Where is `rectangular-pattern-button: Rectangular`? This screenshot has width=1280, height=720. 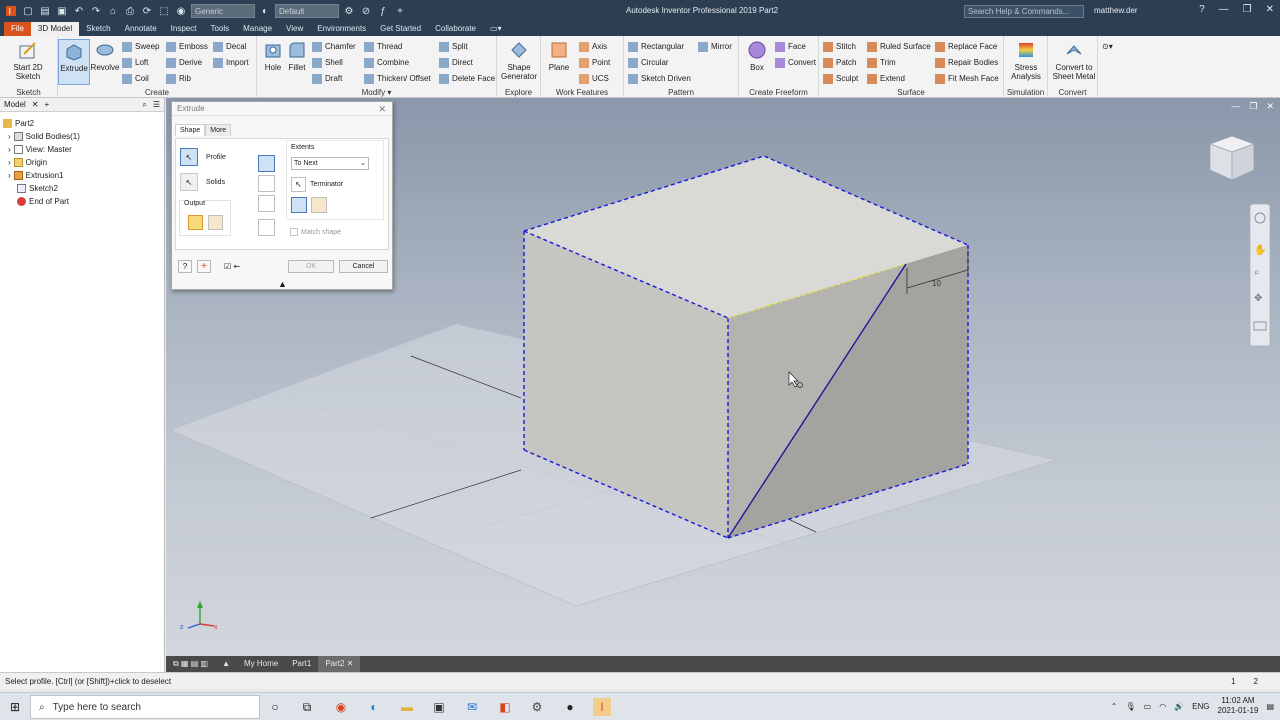
rectangular-pattern-button: Rectangular is located at coordinates (656, 46).